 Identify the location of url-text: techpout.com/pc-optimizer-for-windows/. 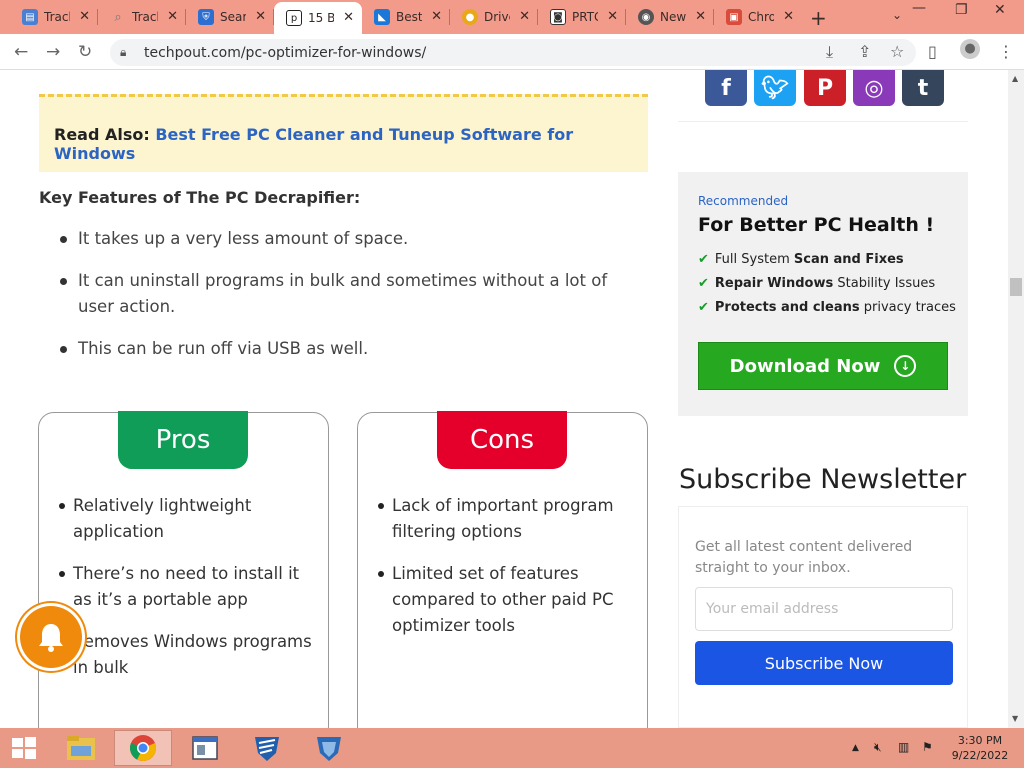
(285, 53).